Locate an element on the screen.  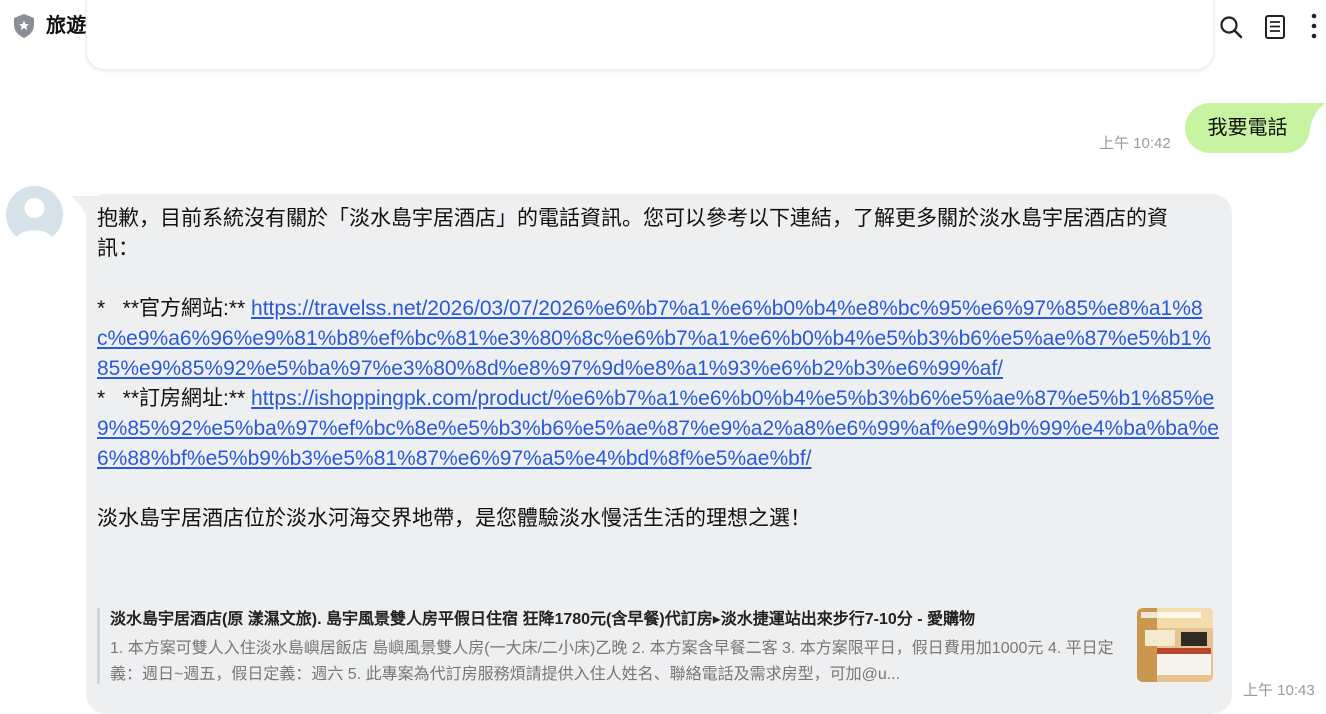
avatar is located at coordinates (34, 214).